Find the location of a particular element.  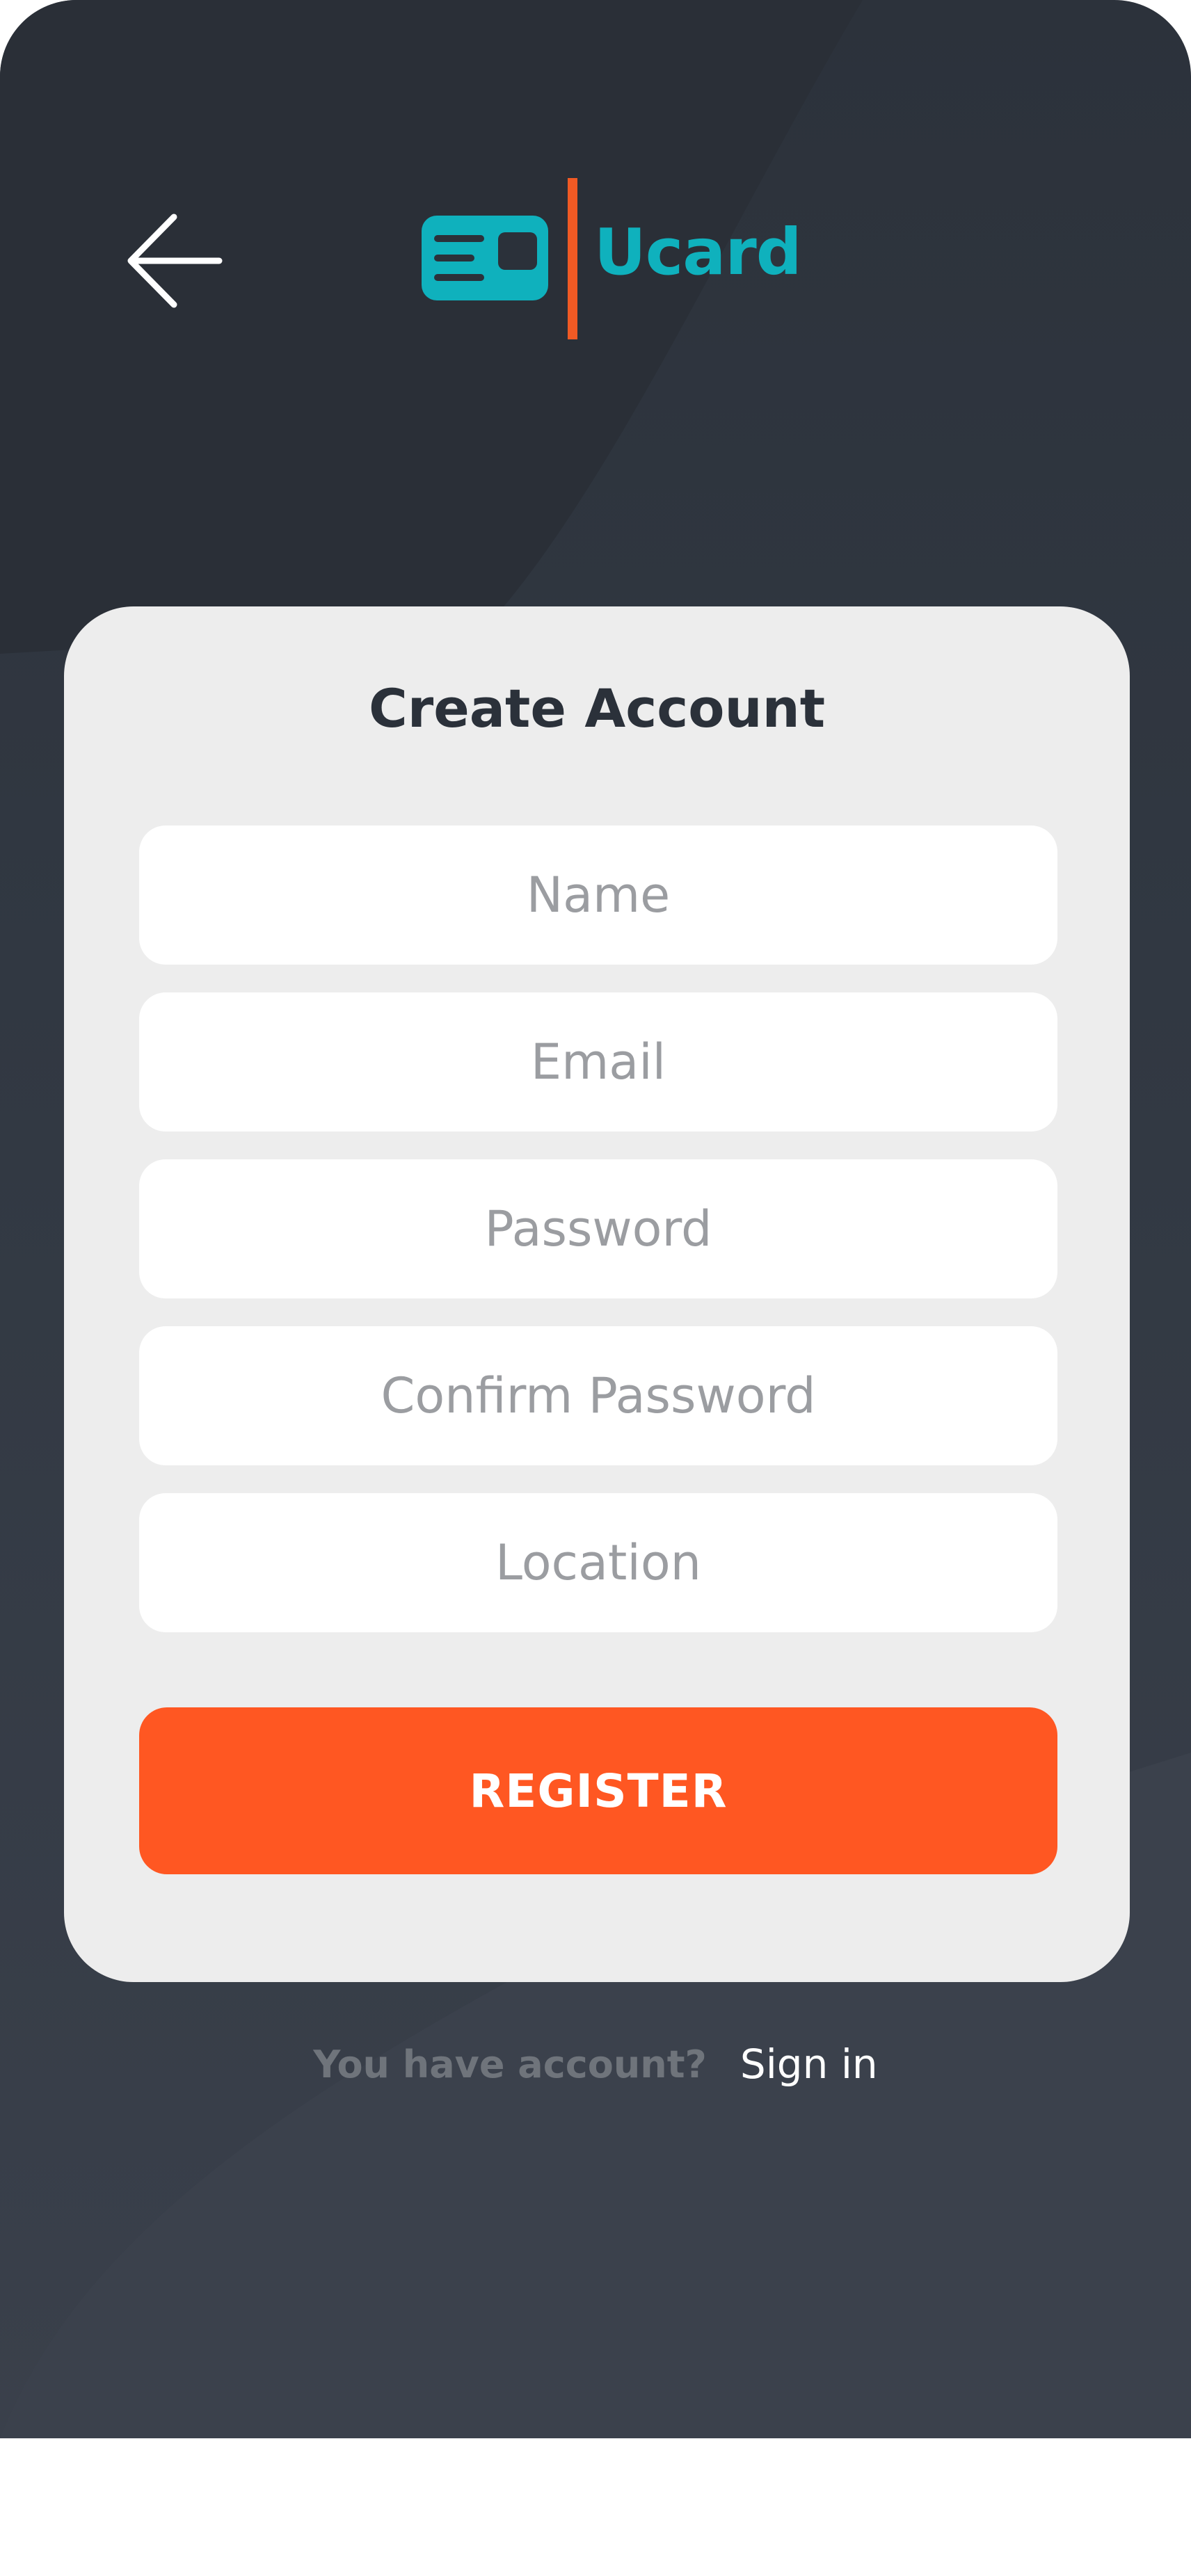

password-field is located at coordinates (598, 1228).